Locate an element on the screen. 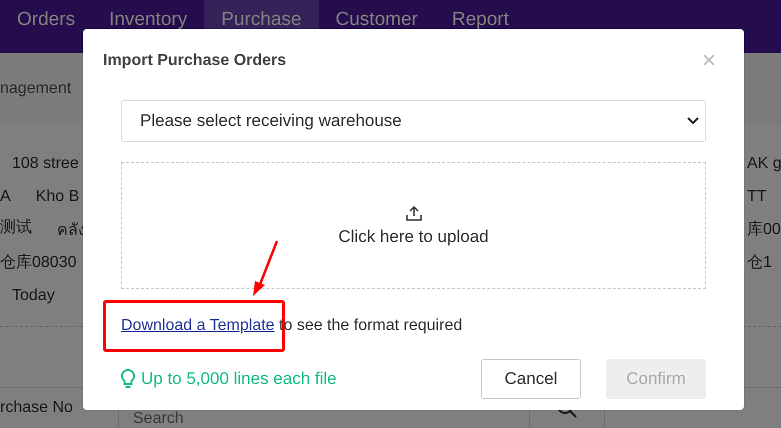 The height and width of the screenshot is (428, 781). cell-text: AK g is located at coordinates (763, 163).